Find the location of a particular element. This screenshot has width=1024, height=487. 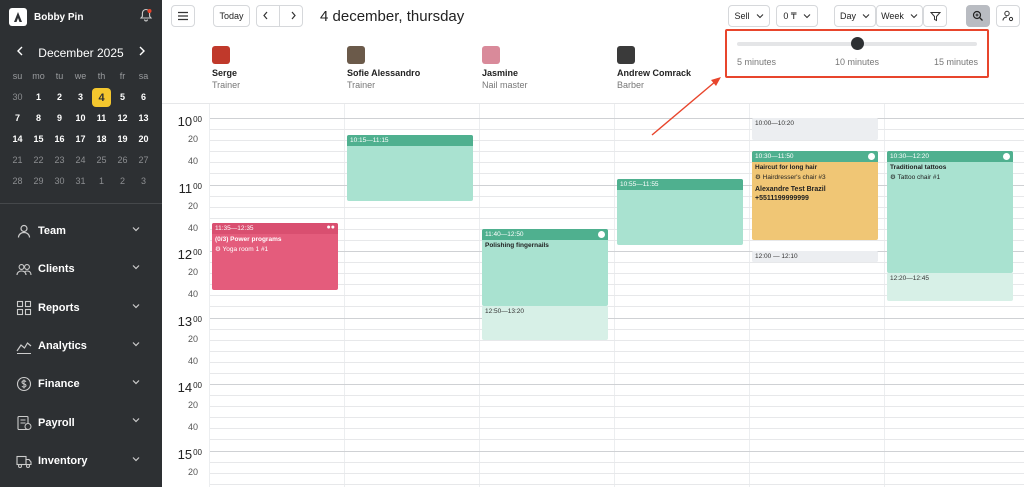

sell-dropdown: Sell is located at coordinates (749, 16).